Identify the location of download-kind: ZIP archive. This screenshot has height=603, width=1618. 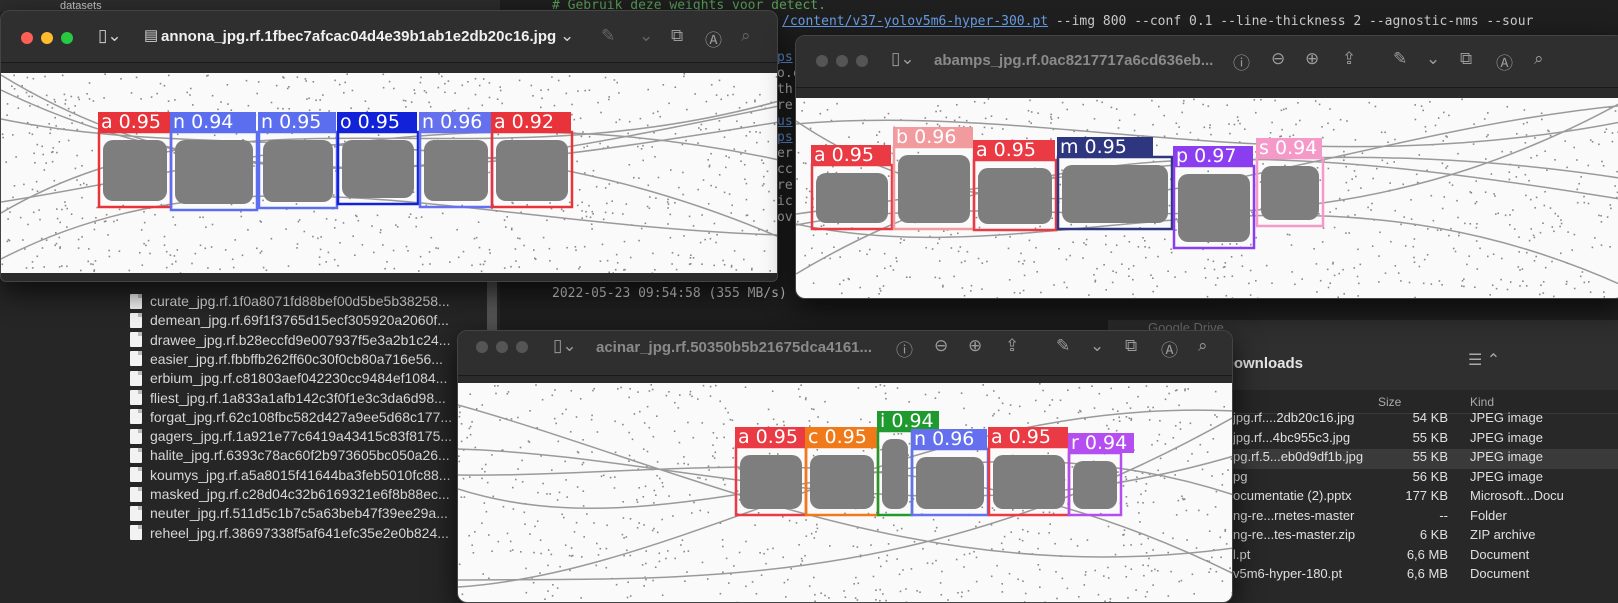
(1503, 534).